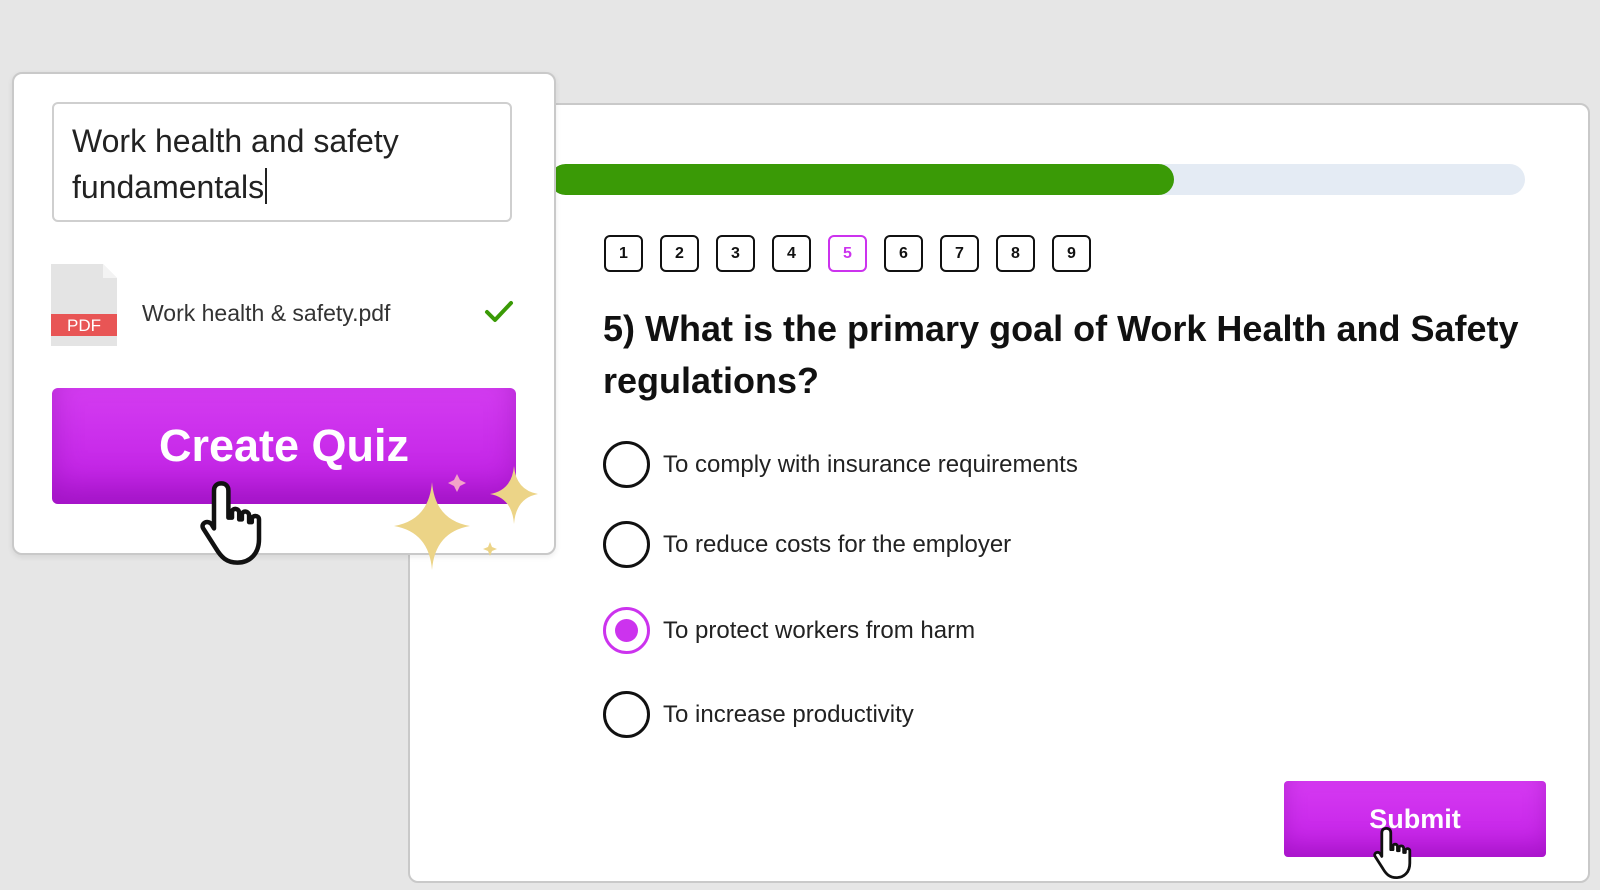 This screenshot has height=890, width=1600. Describe the element at coordinates (837, 544) in the screenshot. I see `answer-option-label: To reduce costs for the employer` at that location.